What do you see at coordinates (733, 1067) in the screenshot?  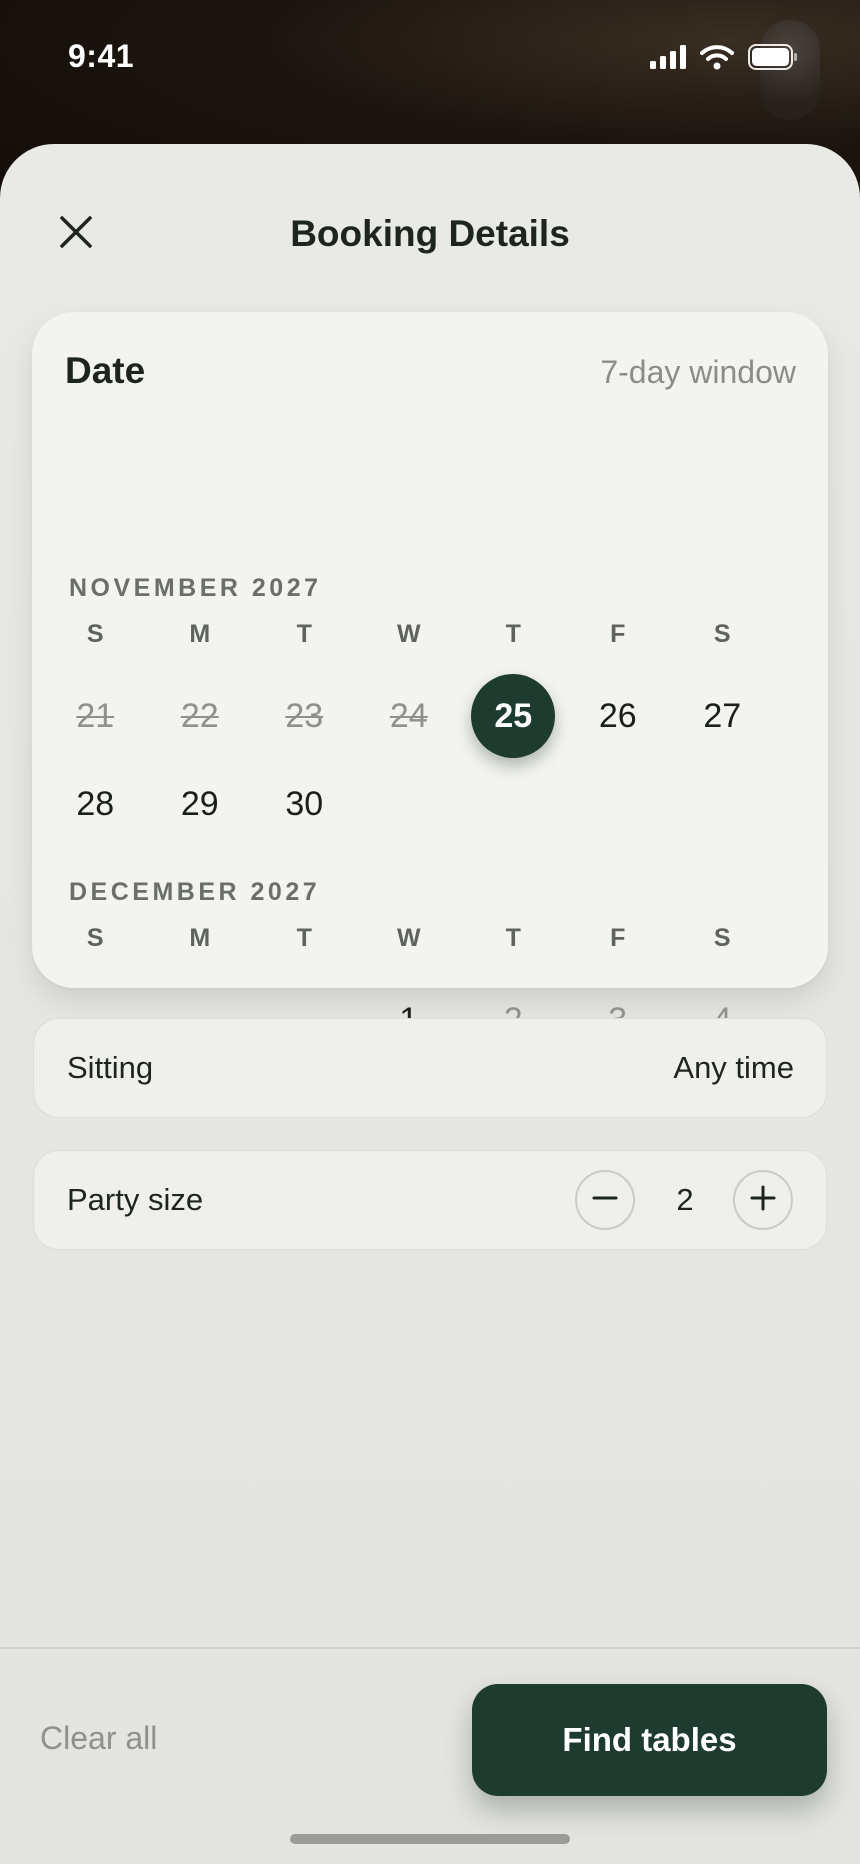 I see `sitting-value: Any time` at bounding box center [733, 1067].